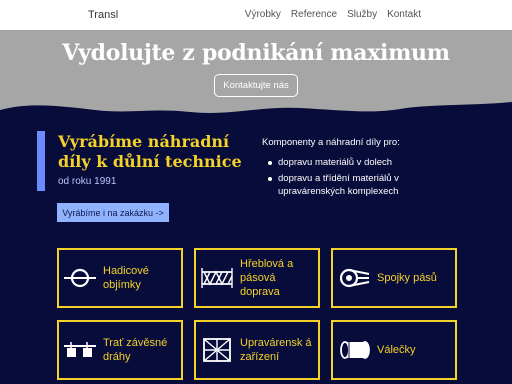 Image resolution: width=512 pixels, height=384 pixels. What do you see at coordinates (314, 14) in the screenshot?
I see `nav-item-reference: Reference` at bounding box center [314, 14].